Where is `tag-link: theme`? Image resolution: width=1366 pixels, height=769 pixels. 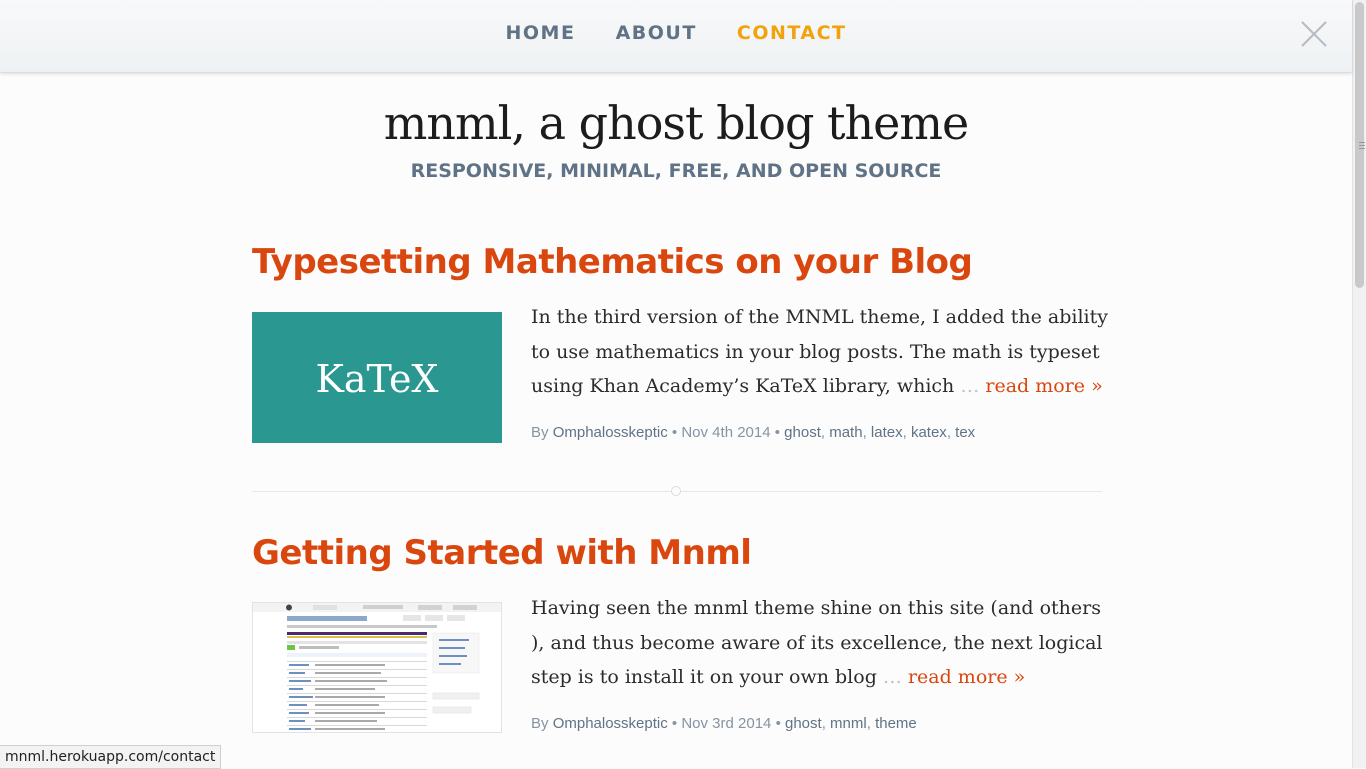
tag-link: theme is located at coordinates (896, 723).